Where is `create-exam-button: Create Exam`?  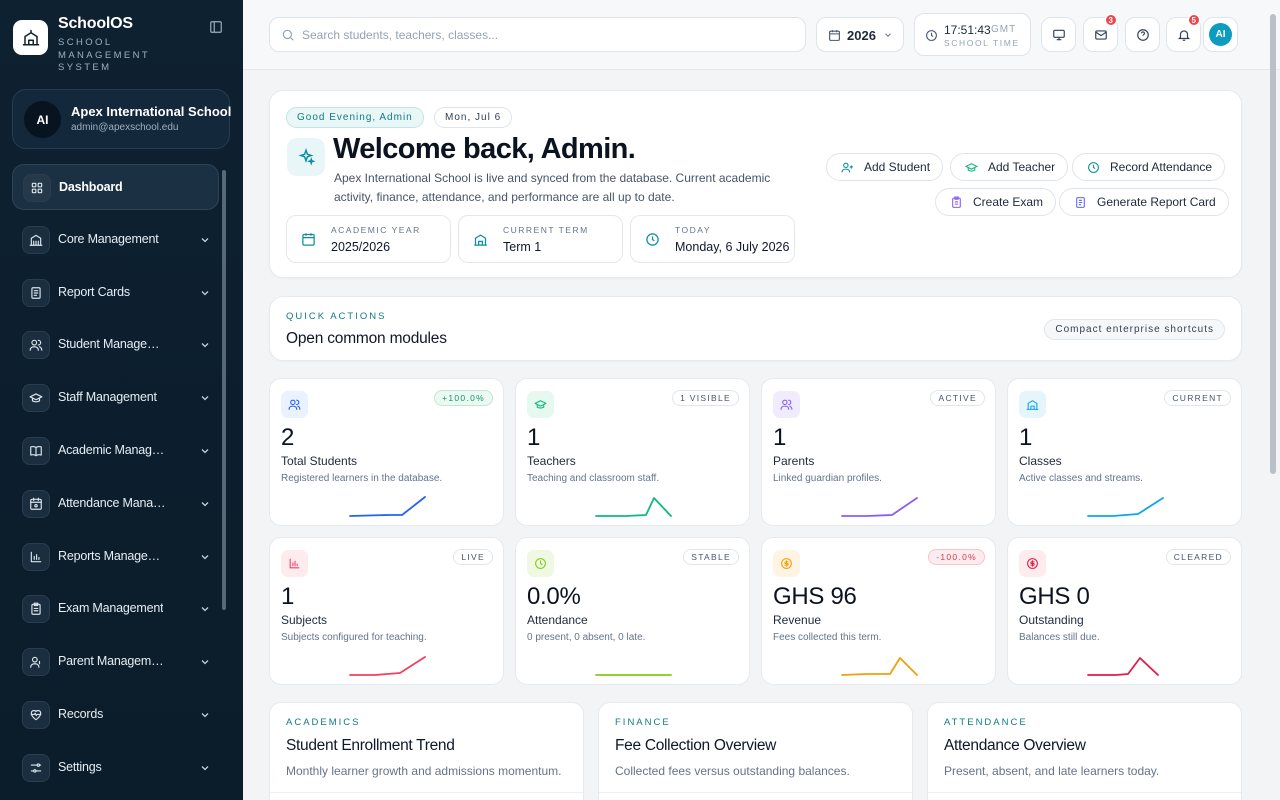
create-exam-button: Create Exam is located at coordinates (996, 202).